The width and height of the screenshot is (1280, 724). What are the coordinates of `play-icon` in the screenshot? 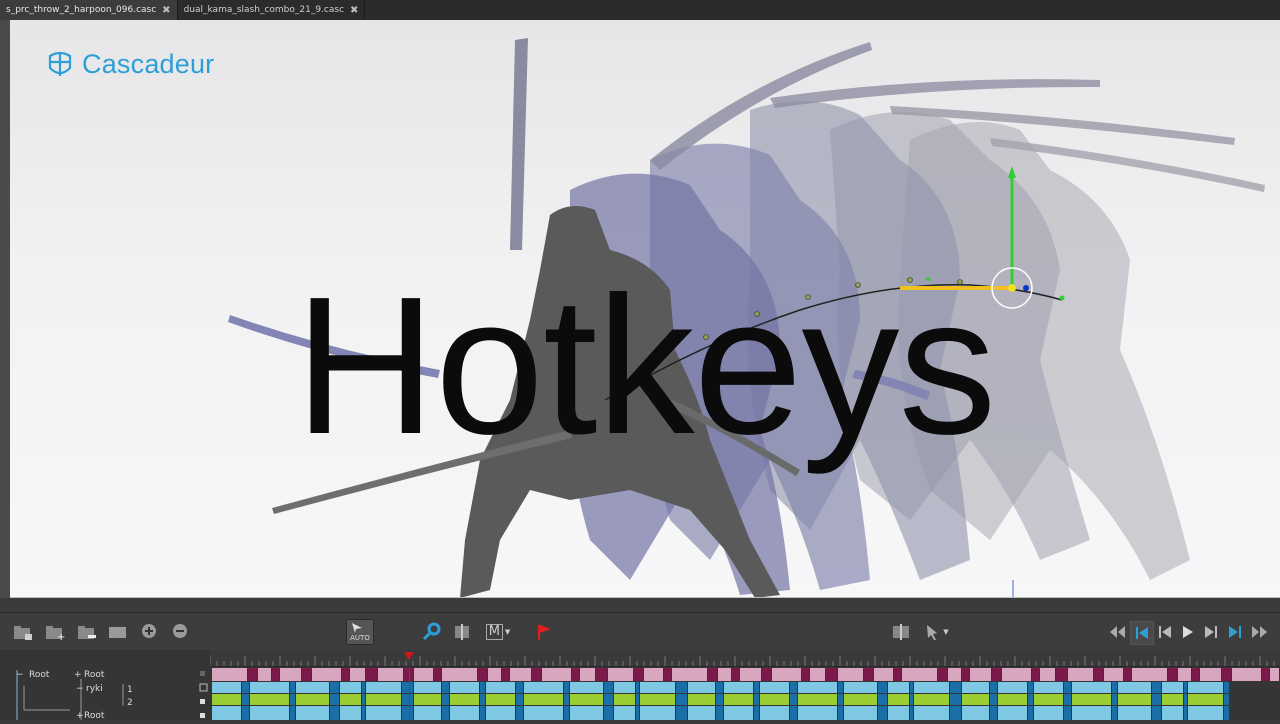 It's located at (1188, 632).